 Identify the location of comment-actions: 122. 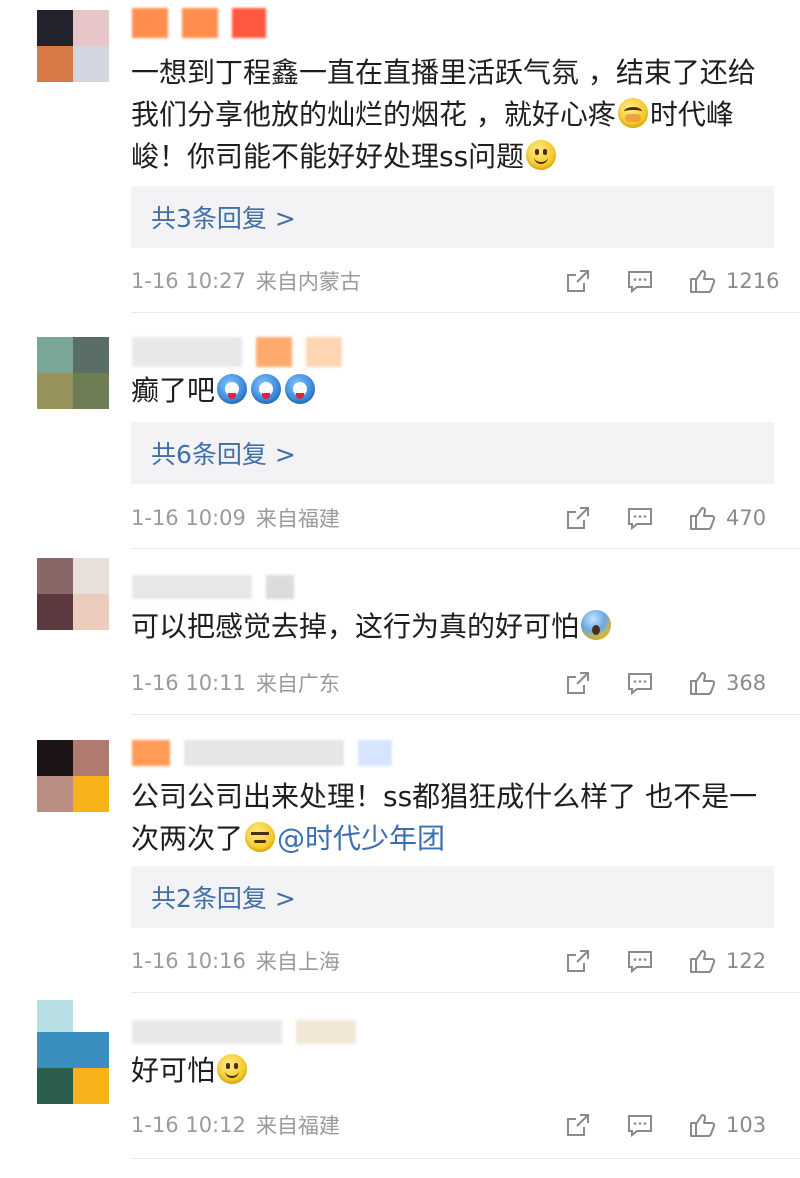
(669, 961).